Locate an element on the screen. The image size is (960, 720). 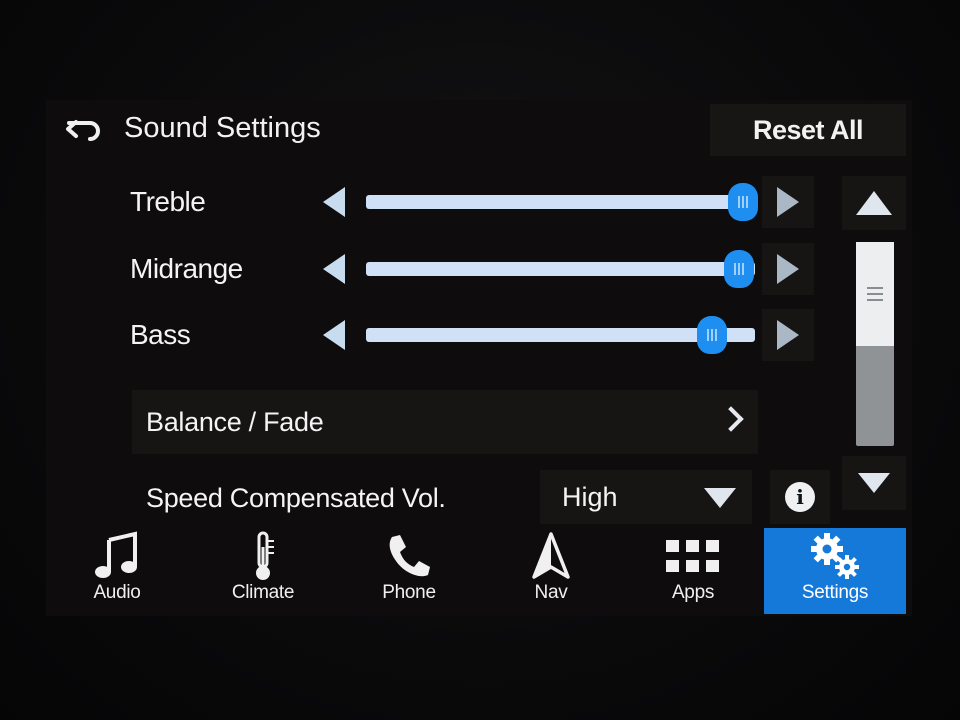
bottom-nav-bar: Audio Climate Phone Nav Apps Settings is located at coordinates (479, 572).